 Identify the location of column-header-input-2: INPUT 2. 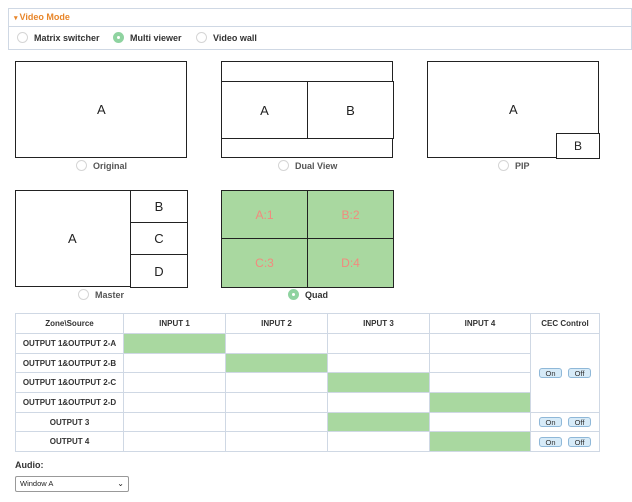
(276, 323).